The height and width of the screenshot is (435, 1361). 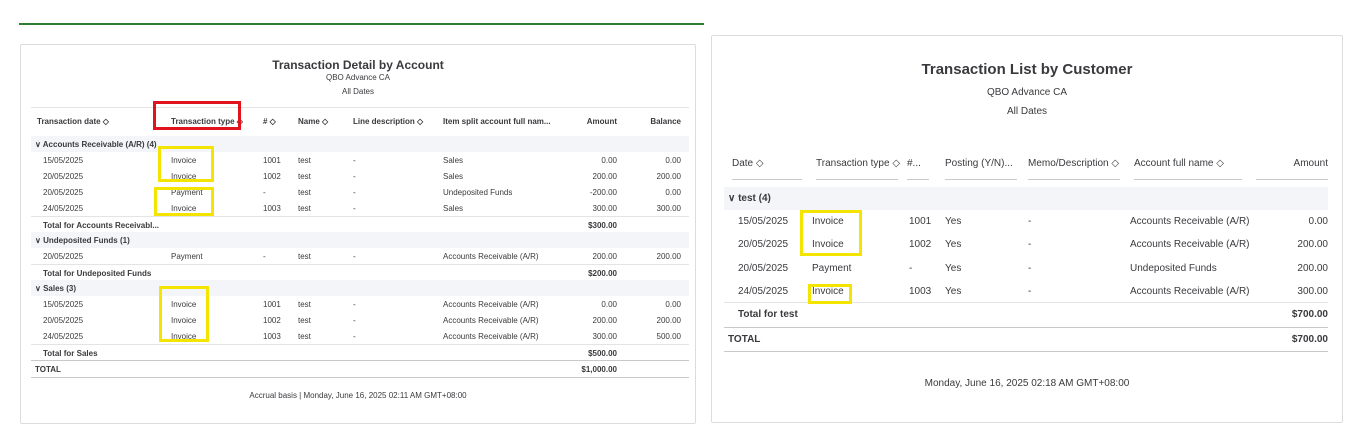 I want to click on column-header-number: # ◇, so click(x=269, y=121).